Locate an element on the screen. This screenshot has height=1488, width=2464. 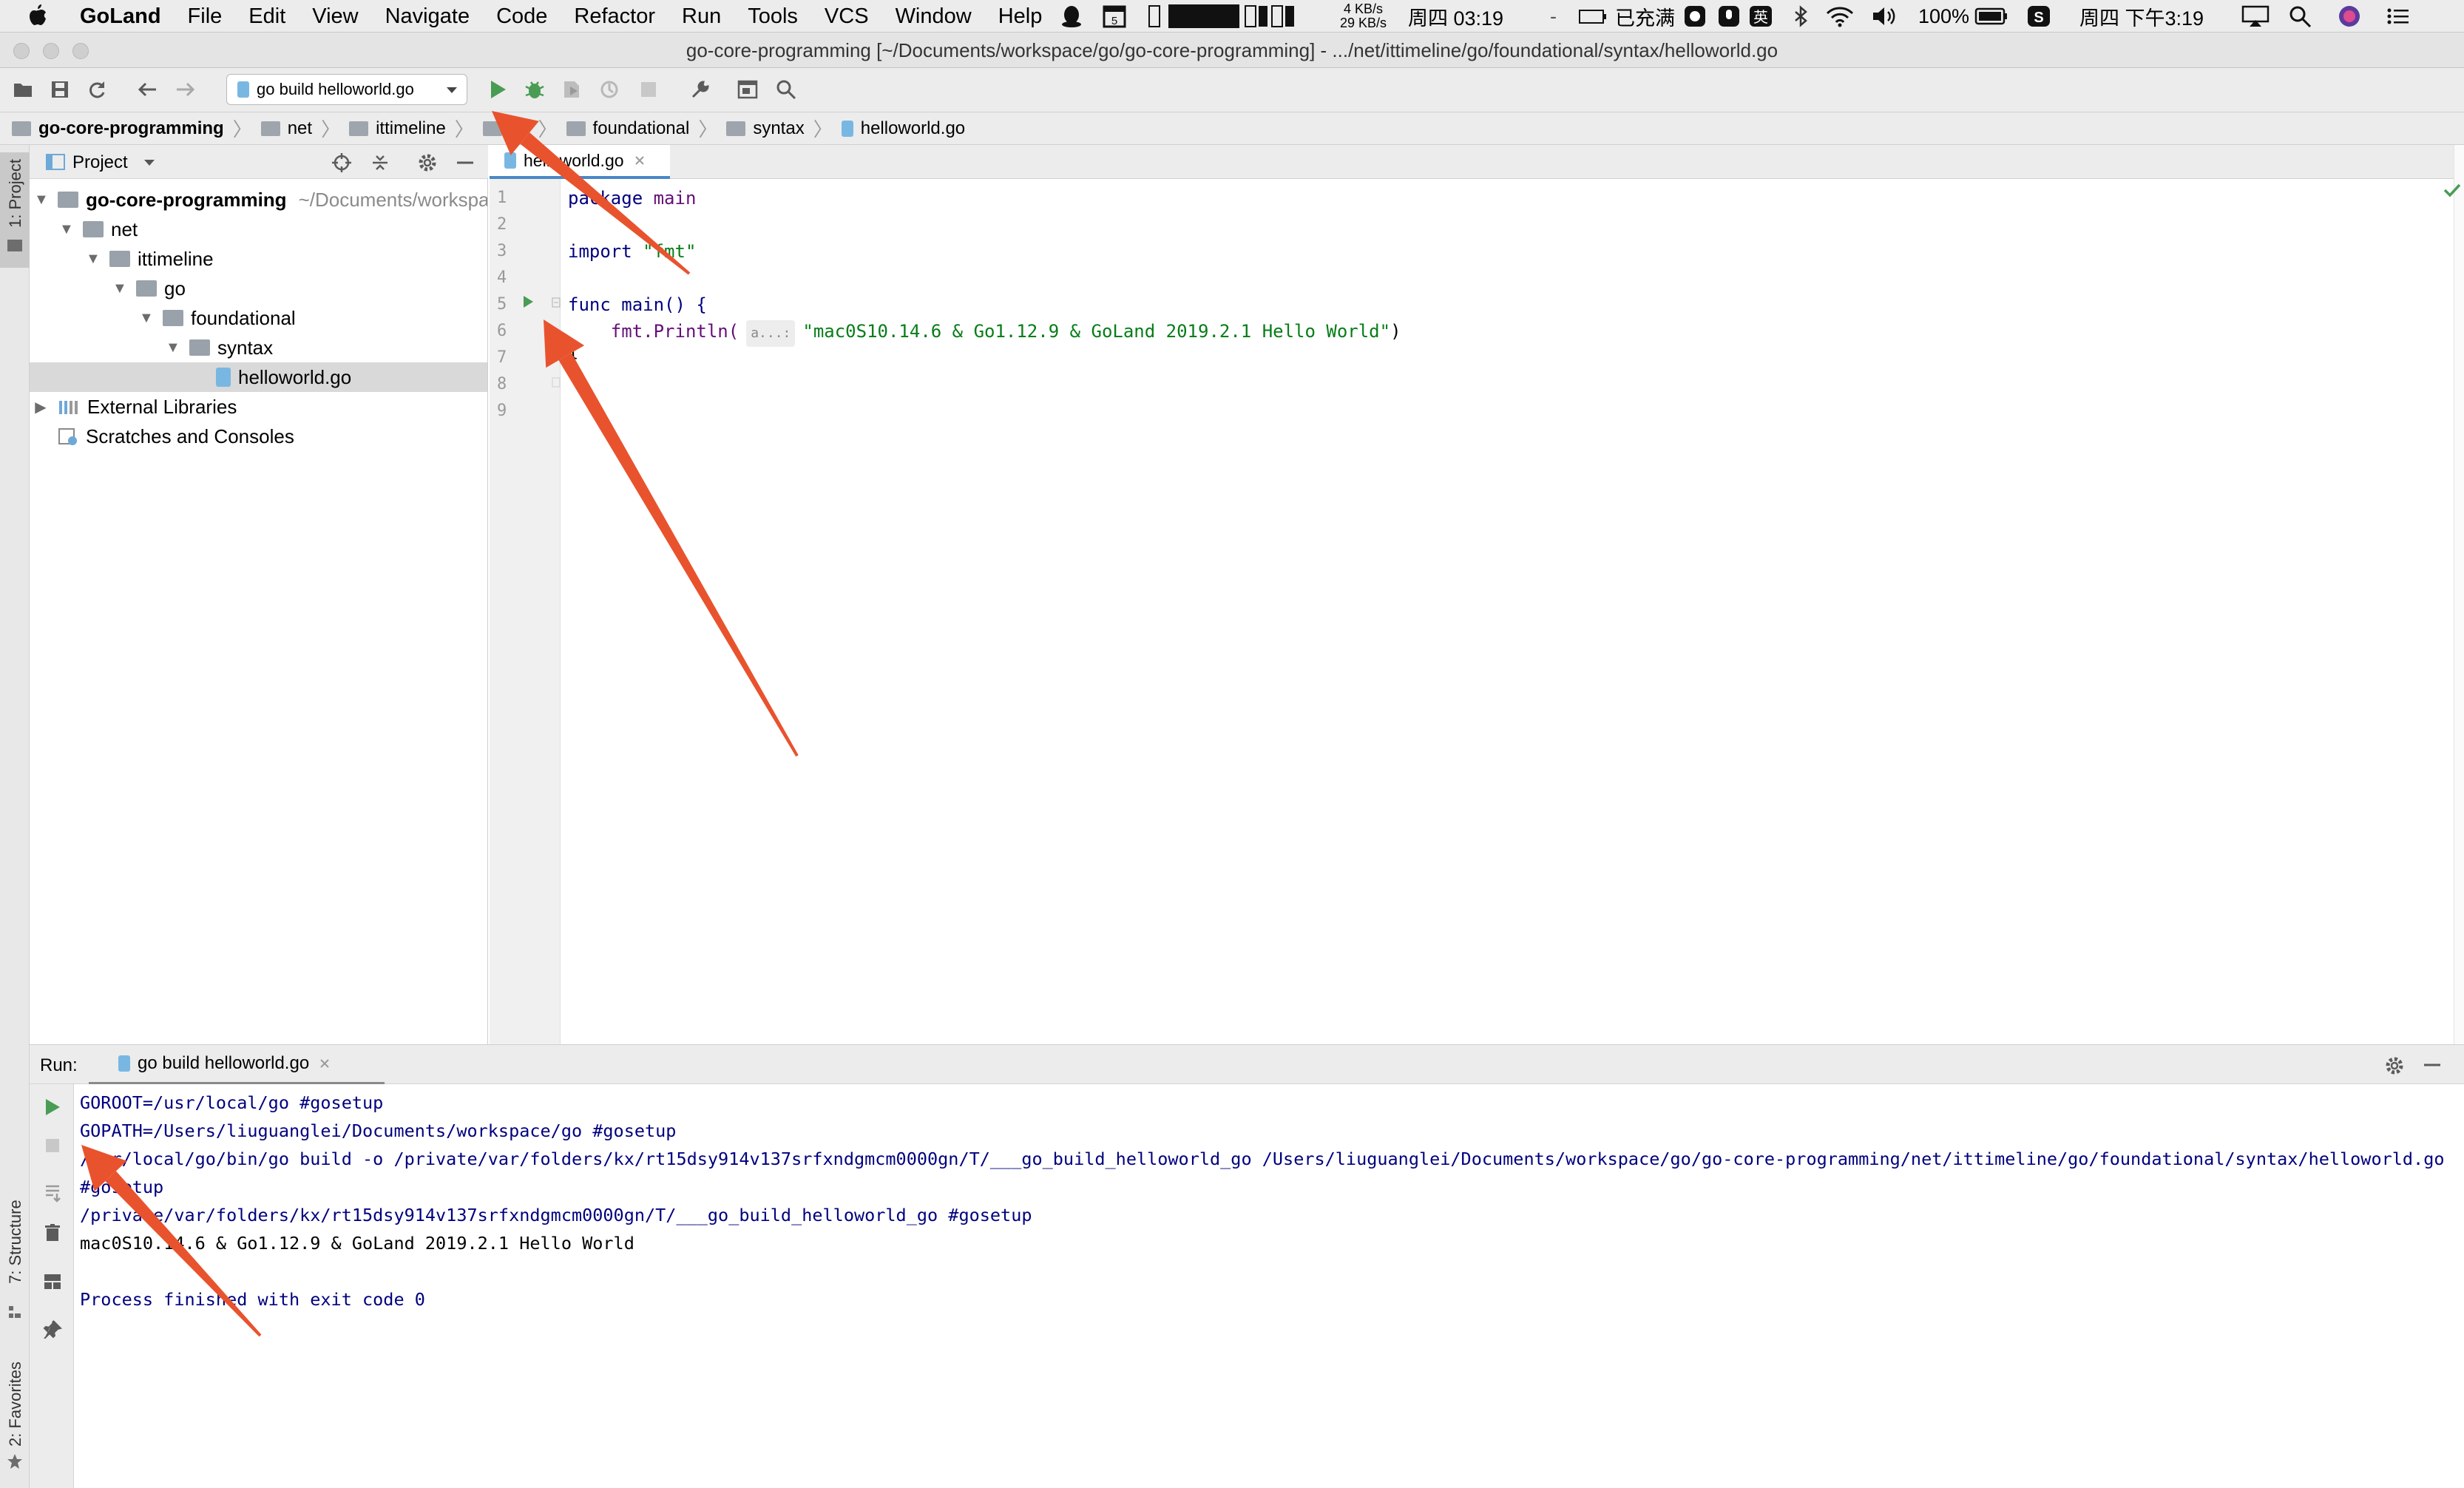
tree-item-foundational: ▼ foundational is located at coordinates (258, 318).